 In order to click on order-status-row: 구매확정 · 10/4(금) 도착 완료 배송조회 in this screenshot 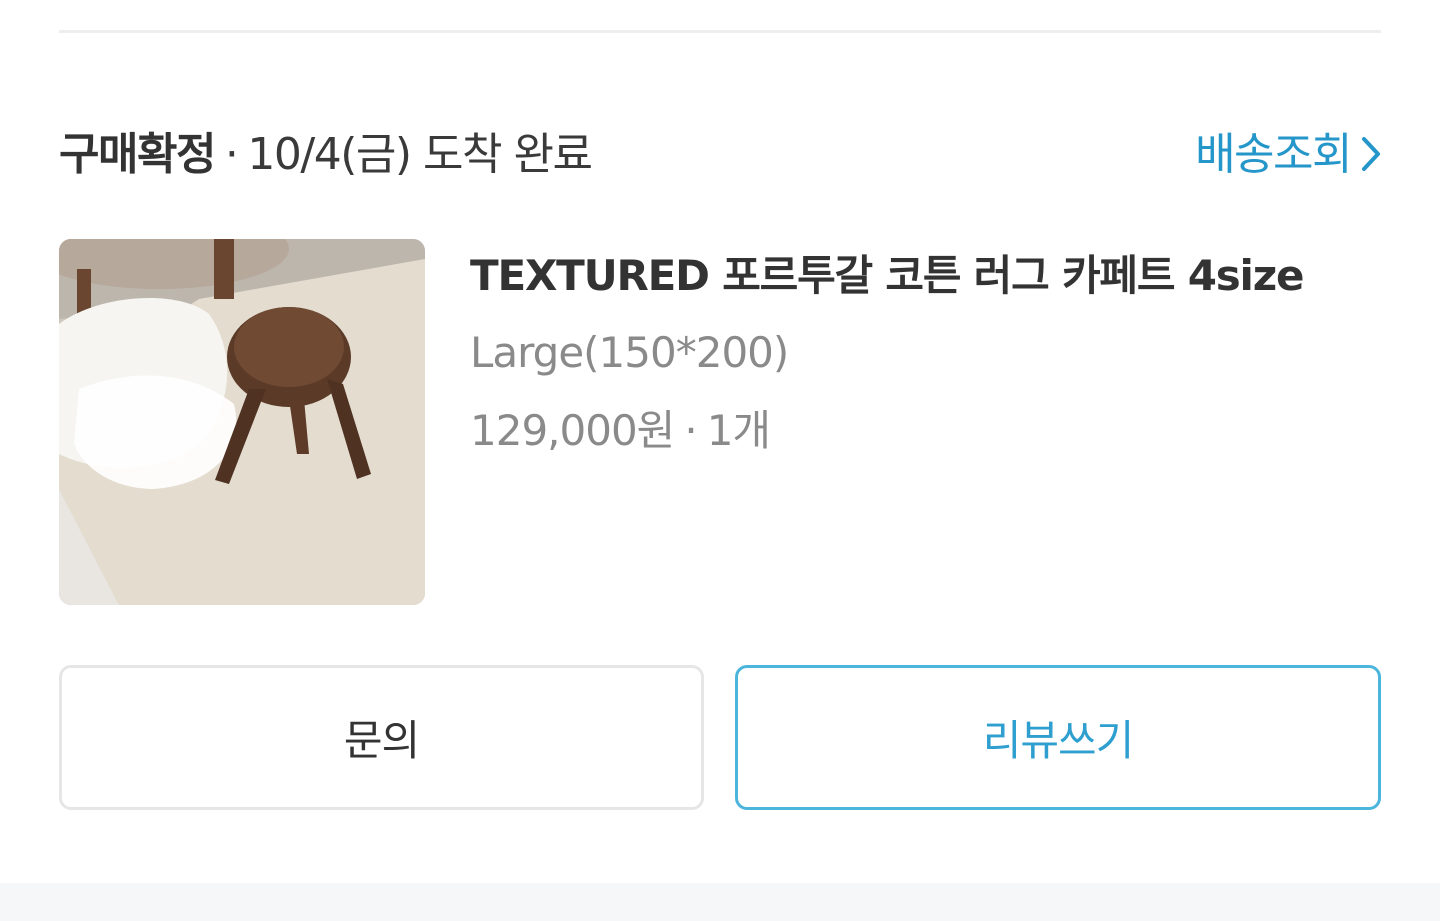, I will do `click(720, 150)`.